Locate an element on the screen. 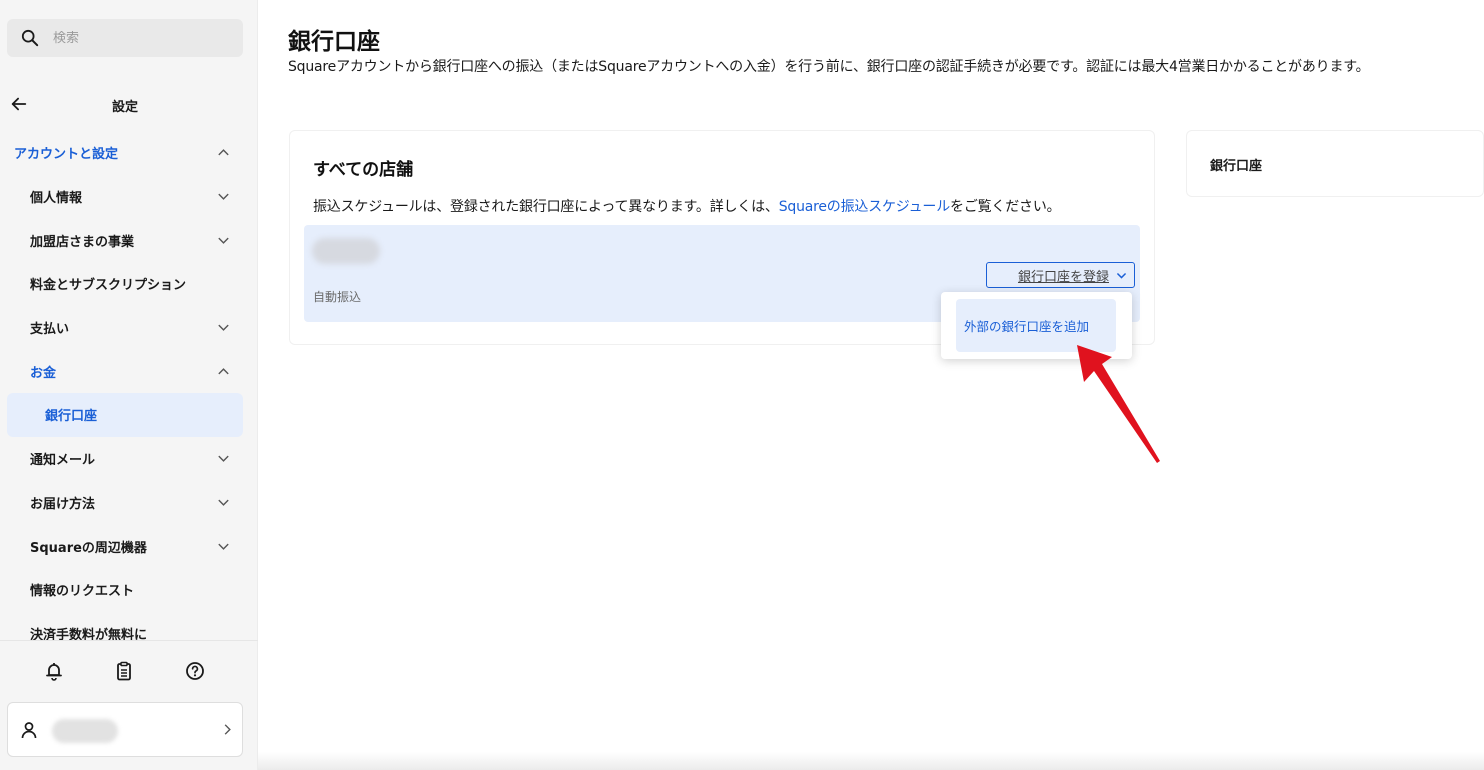 The height and width of the screenshot is (770, 1484). nav-item-merchant-business: 加盟店さまの事業 is located at coordinates (129, 240).